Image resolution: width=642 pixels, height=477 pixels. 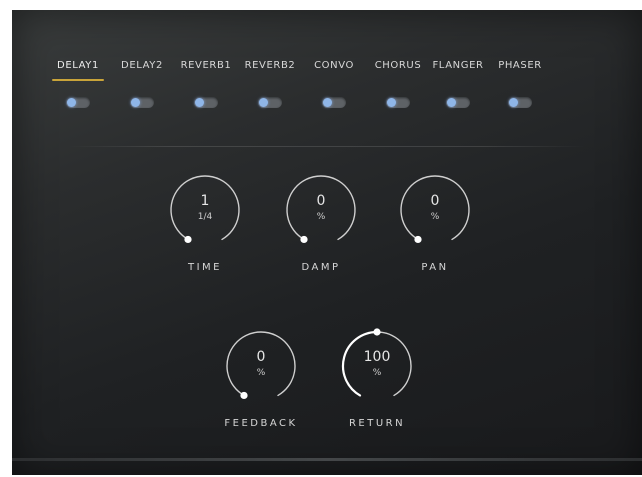 What do you see at coordinates (270, 65) in the screenshot?
I see `tab-label: REVERB2` at bounding box center [270, 65].